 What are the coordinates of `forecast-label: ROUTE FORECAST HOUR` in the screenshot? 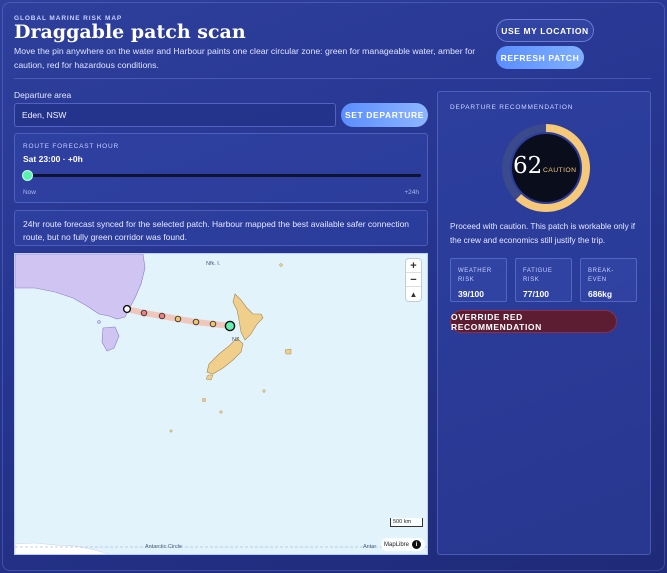 It's located at (71, 146).